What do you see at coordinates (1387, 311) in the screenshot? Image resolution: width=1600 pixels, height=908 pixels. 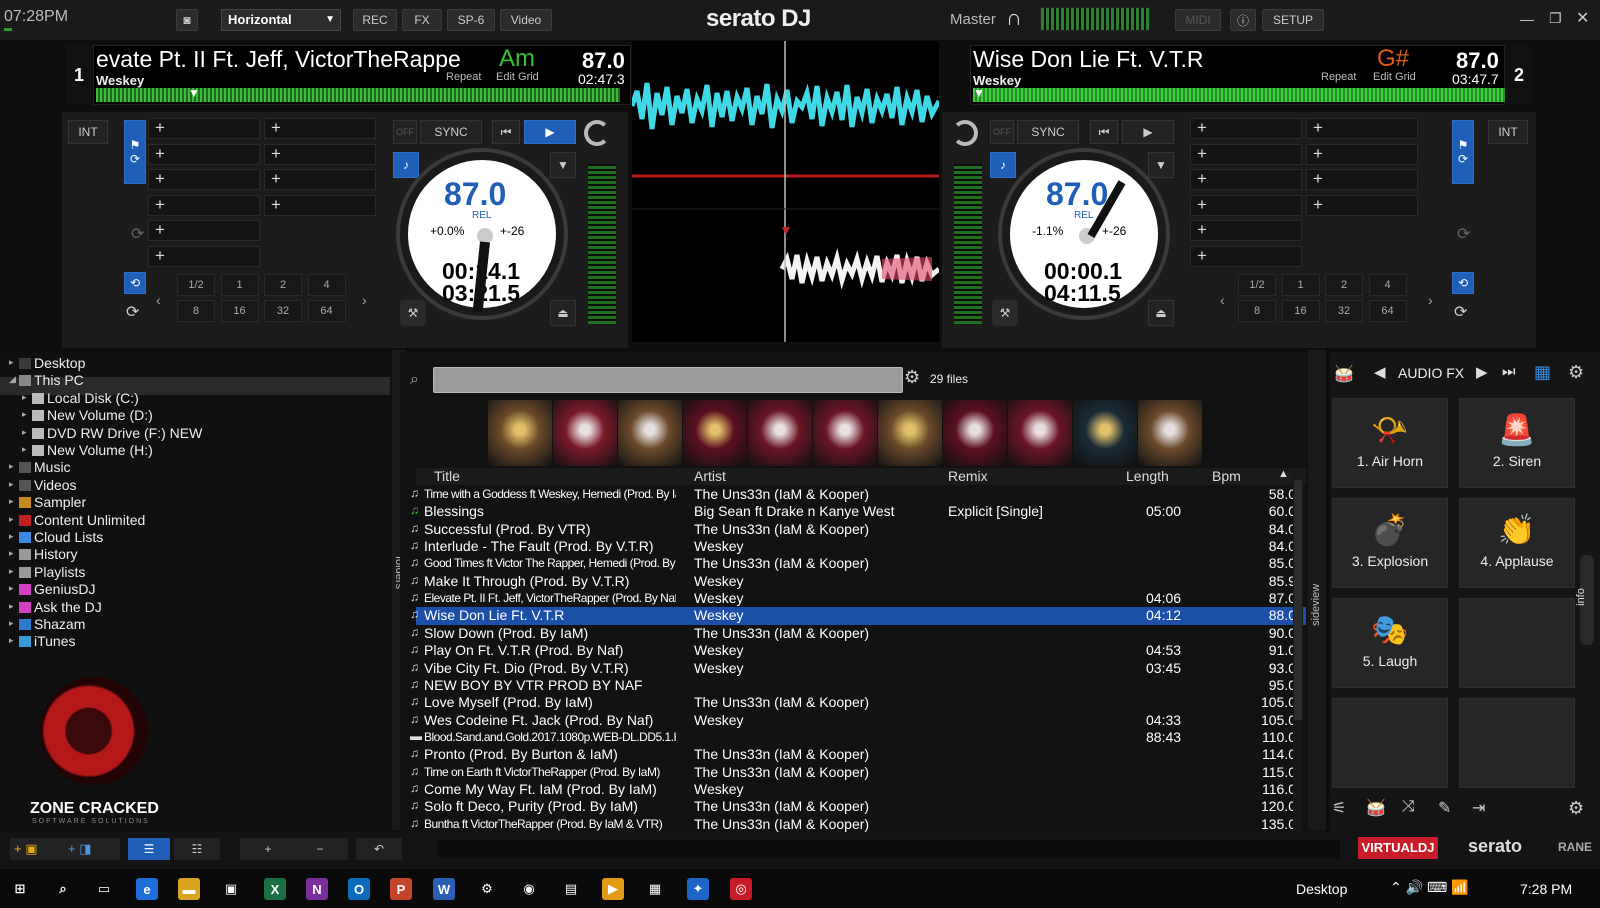 I see `deck-2-beat-jump-8: 64` at bounding box center [1387, 311].